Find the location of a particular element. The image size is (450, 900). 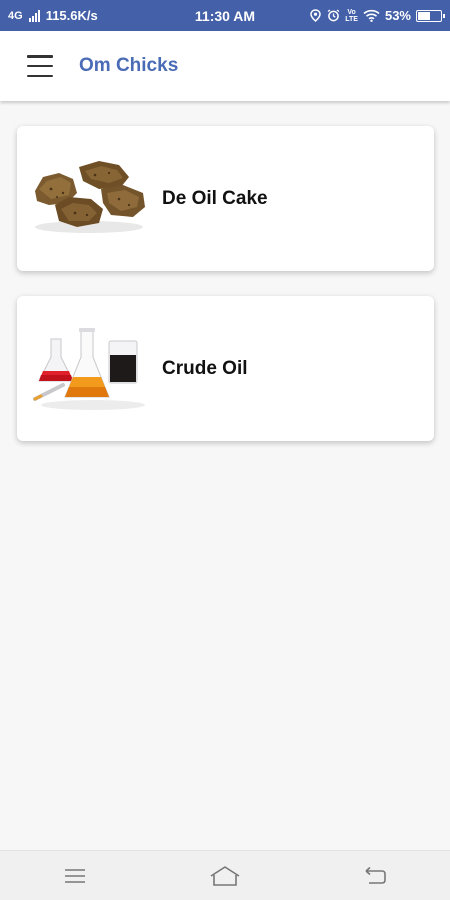

app-bar: Om Chicks is located at coordinates (225, 66).